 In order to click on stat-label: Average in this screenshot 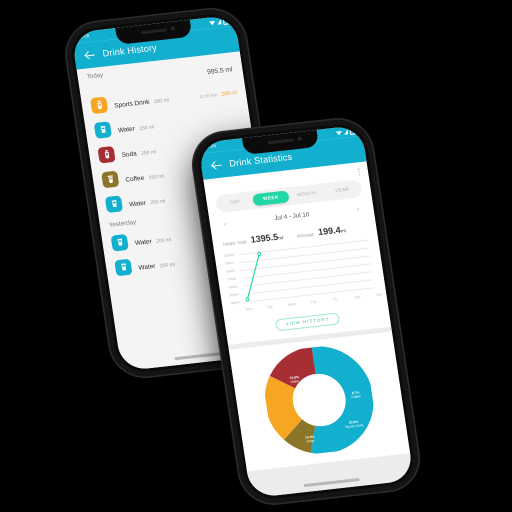, I will do `click(305, 235)`.